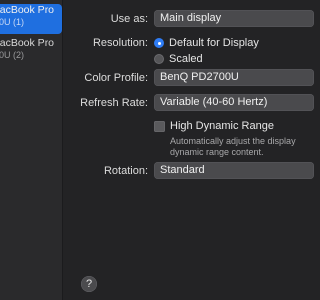 The width and height of the screenshot is (320, 300). I want to click on rotation-label: Rotation:, so click(125, 171).